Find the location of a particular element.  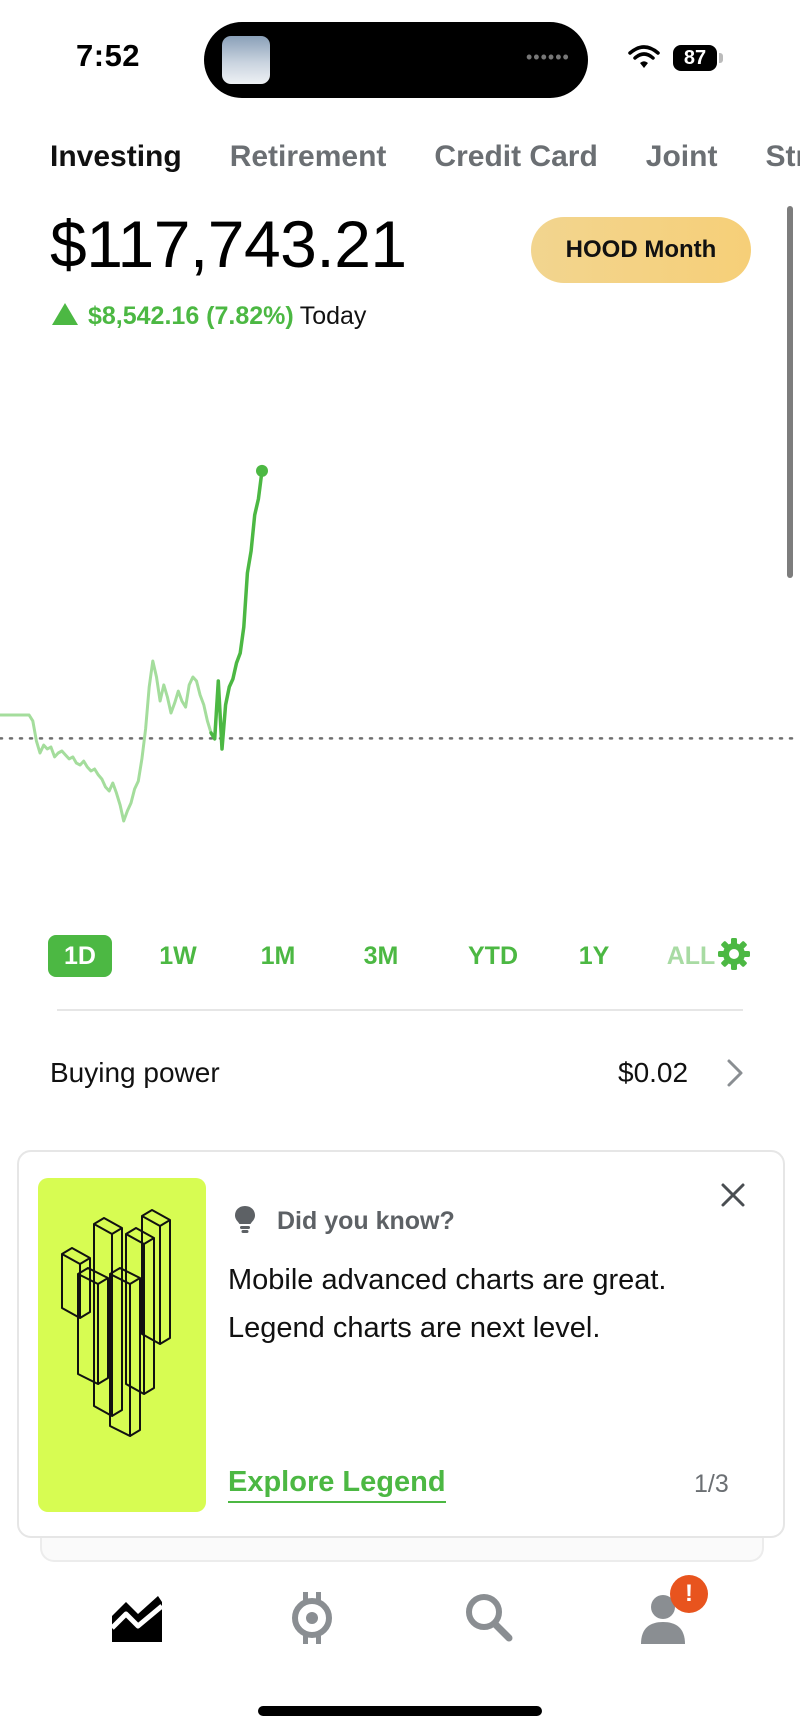

card-body-line-2: Legend charts are next level. is located at coordinates (414, 1328).